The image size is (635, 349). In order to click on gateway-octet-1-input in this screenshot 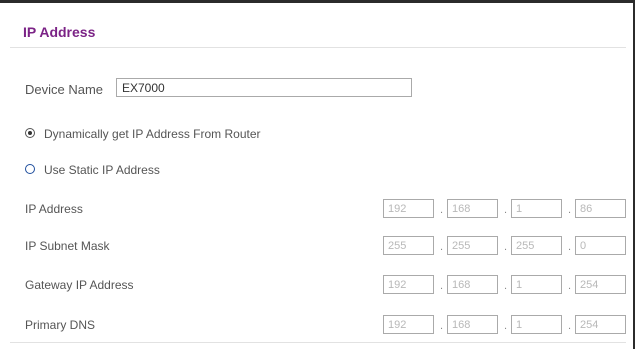, I will do `click(408, 284)`.